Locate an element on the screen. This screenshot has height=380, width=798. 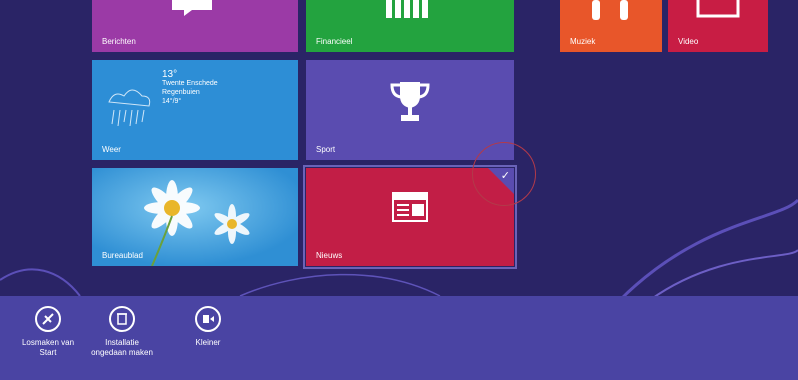
highlight-circle is located at coordinates (504, 174).